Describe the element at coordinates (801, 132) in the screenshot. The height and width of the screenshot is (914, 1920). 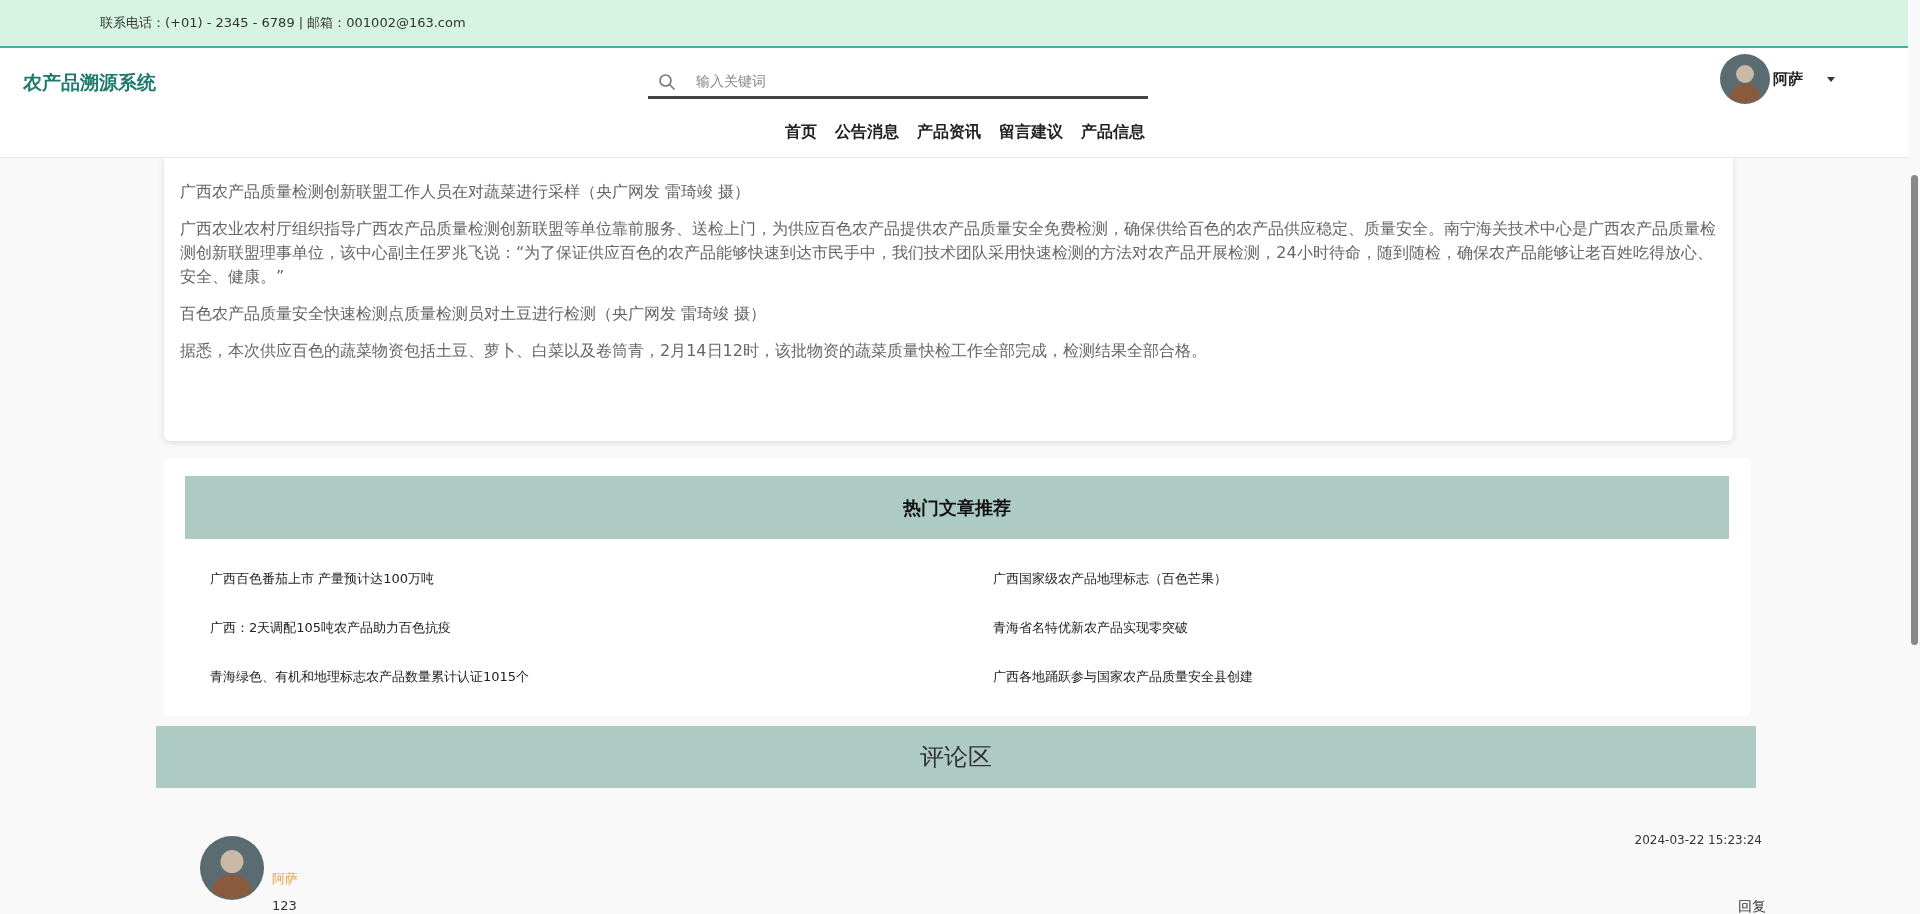
I see `nav-link: 首页` at that location.